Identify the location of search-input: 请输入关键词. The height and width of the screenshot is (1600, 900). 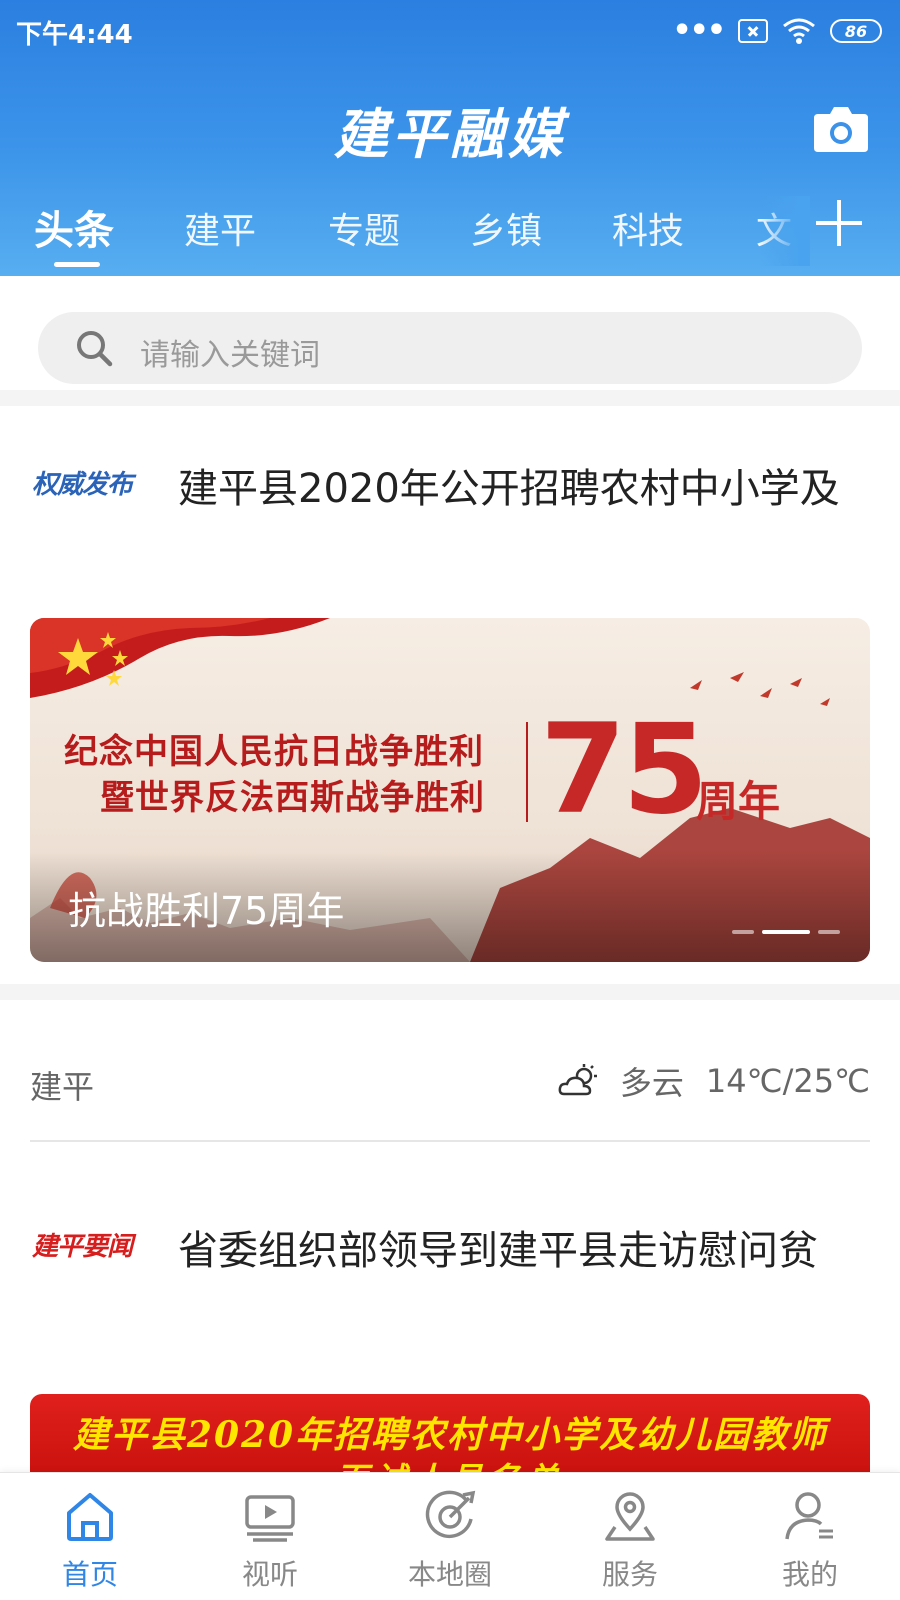
(450, 348).